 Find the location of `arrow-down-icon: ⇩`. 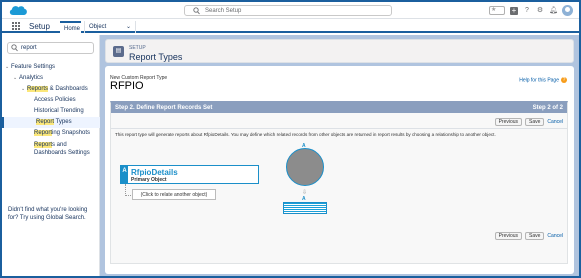

arrow-down-icon: ⇩ is located at coordinates (305, 193).